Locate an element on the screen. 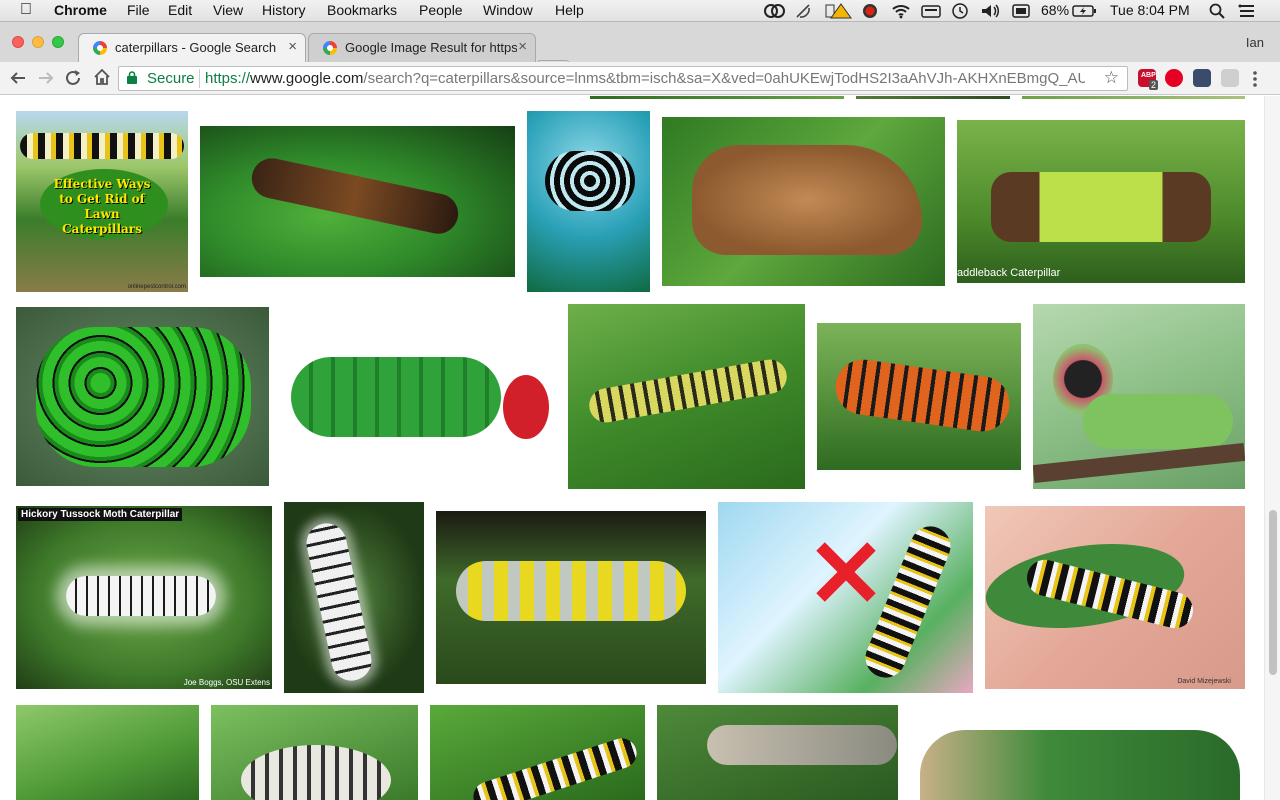  moth-wings-graphic is located at coordinates (316, 772).